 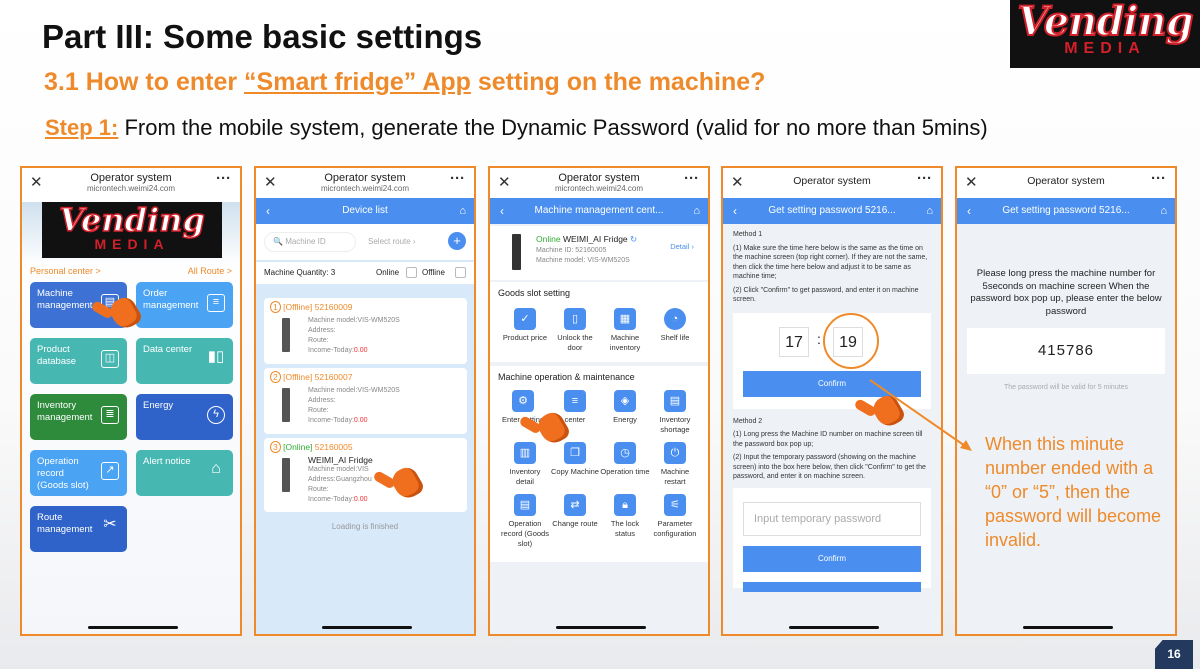 What do you see at coordinates (1174, 654) in the screenshot?
I see `page-number: 16` at bounding box center [1174, 654].